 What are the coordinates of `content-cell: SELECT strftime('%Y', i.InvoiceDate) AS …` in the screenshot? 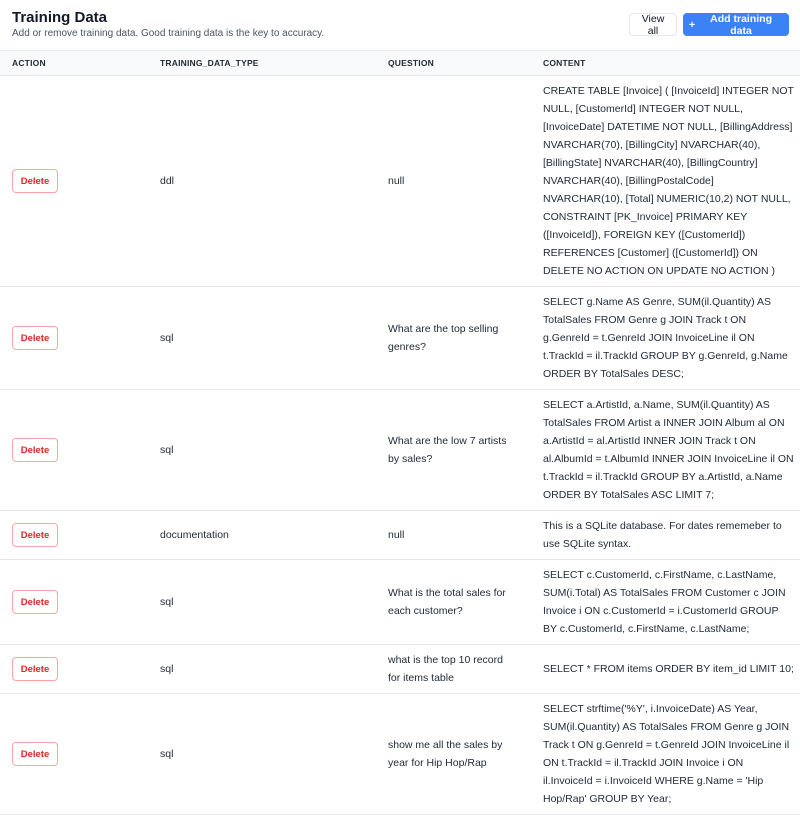 It's located at (665, 754).